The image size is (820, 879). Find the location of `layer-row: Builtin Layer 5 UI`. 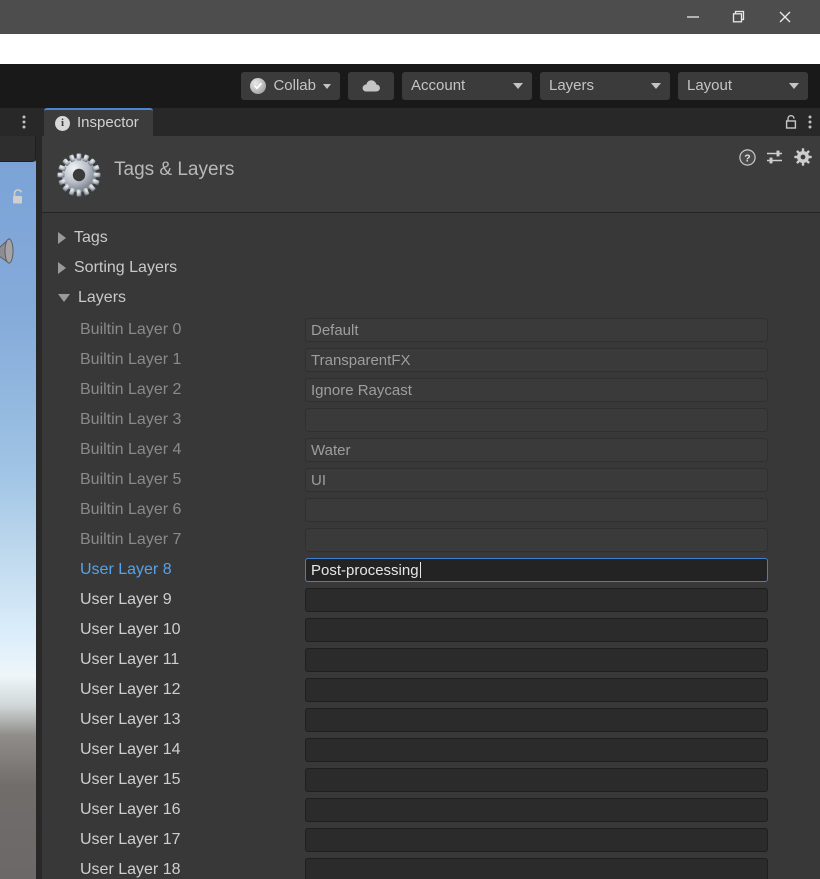

layer-row: Builtin Layer 5 UI is located at coordinates (431, 480).